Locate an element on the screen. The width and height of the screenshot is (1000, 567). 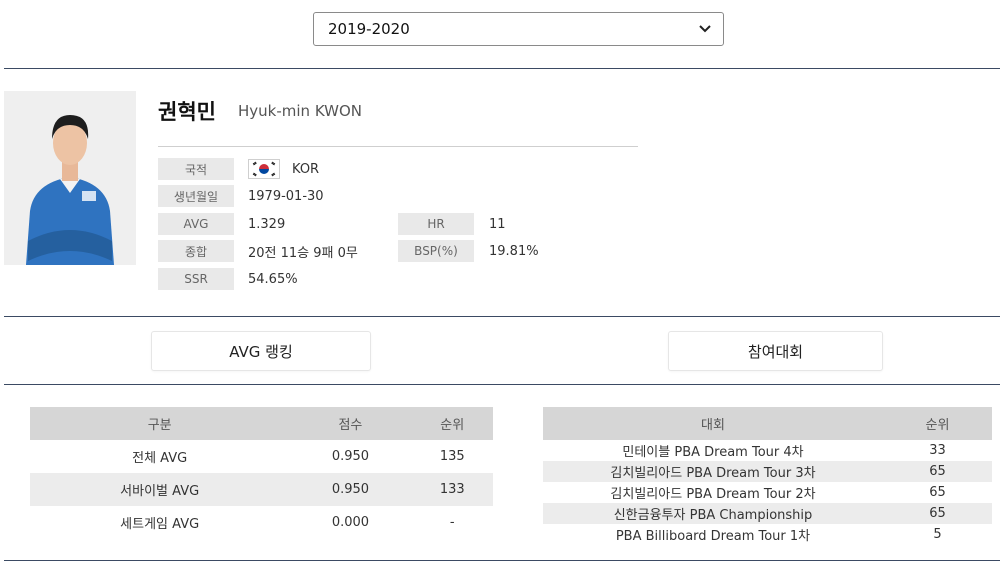
tournaments-tab: 참여대회 is located at coordinates (775, 351).